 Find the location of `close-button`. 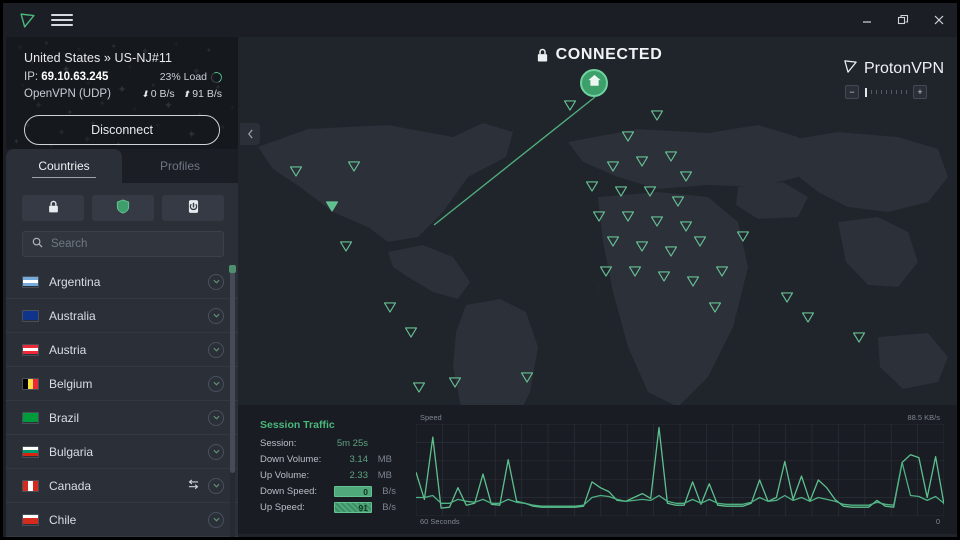

close-button is located at coordinates (939, 20).